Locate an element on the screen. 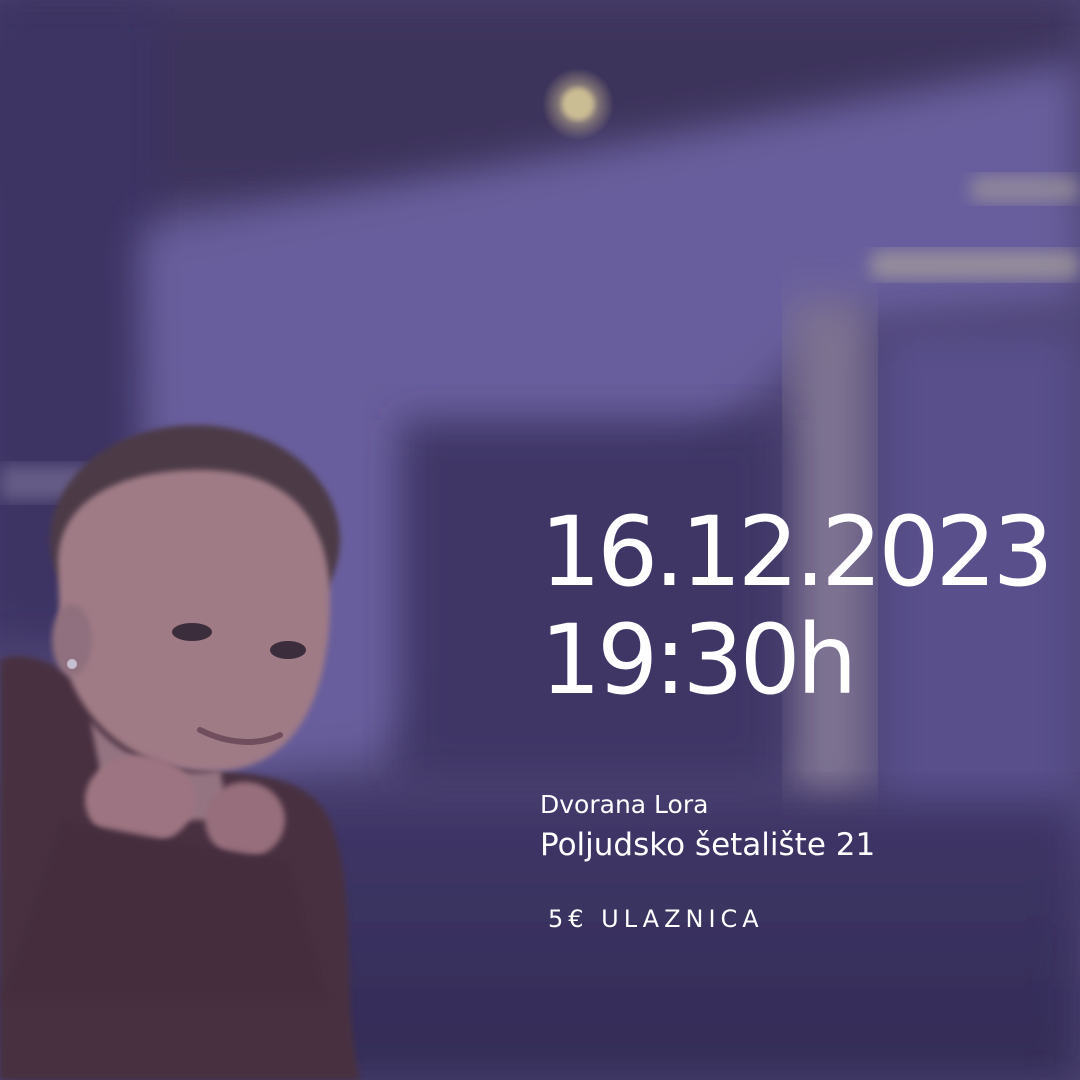 The width and height of the screenshot is (1080, 1080). event-time: 19:30h is located at coordinates (699, 660).